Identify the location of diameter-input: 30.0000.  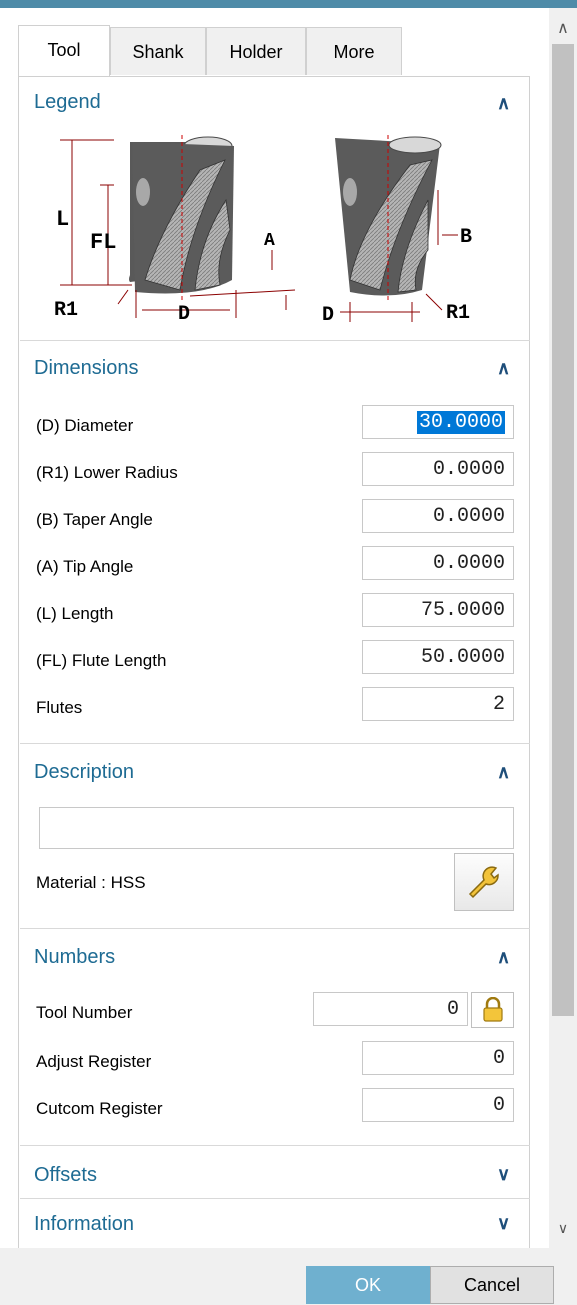
(438, 422).